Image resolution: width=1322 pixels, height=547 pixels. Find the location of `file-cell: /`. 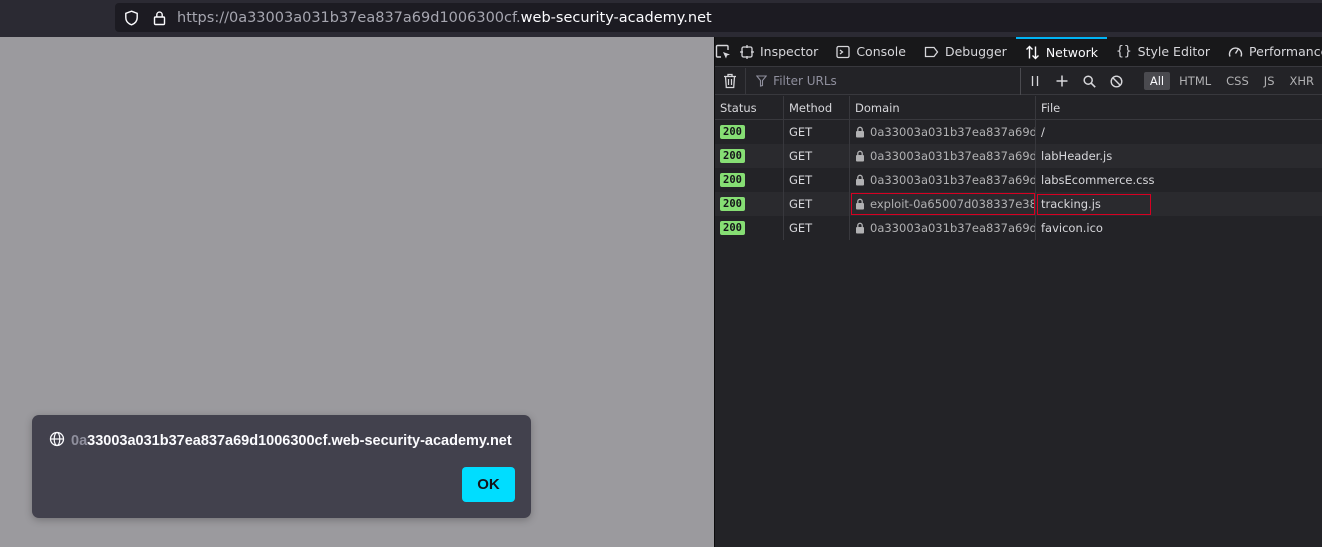

file-cell: / is located at coordinates (1043, 132).